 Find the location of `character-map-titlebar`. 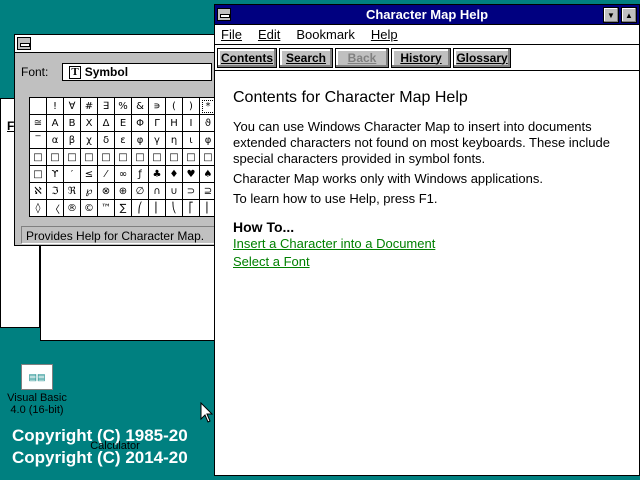

character-map-titlebar is located at coordinates (116, 44).